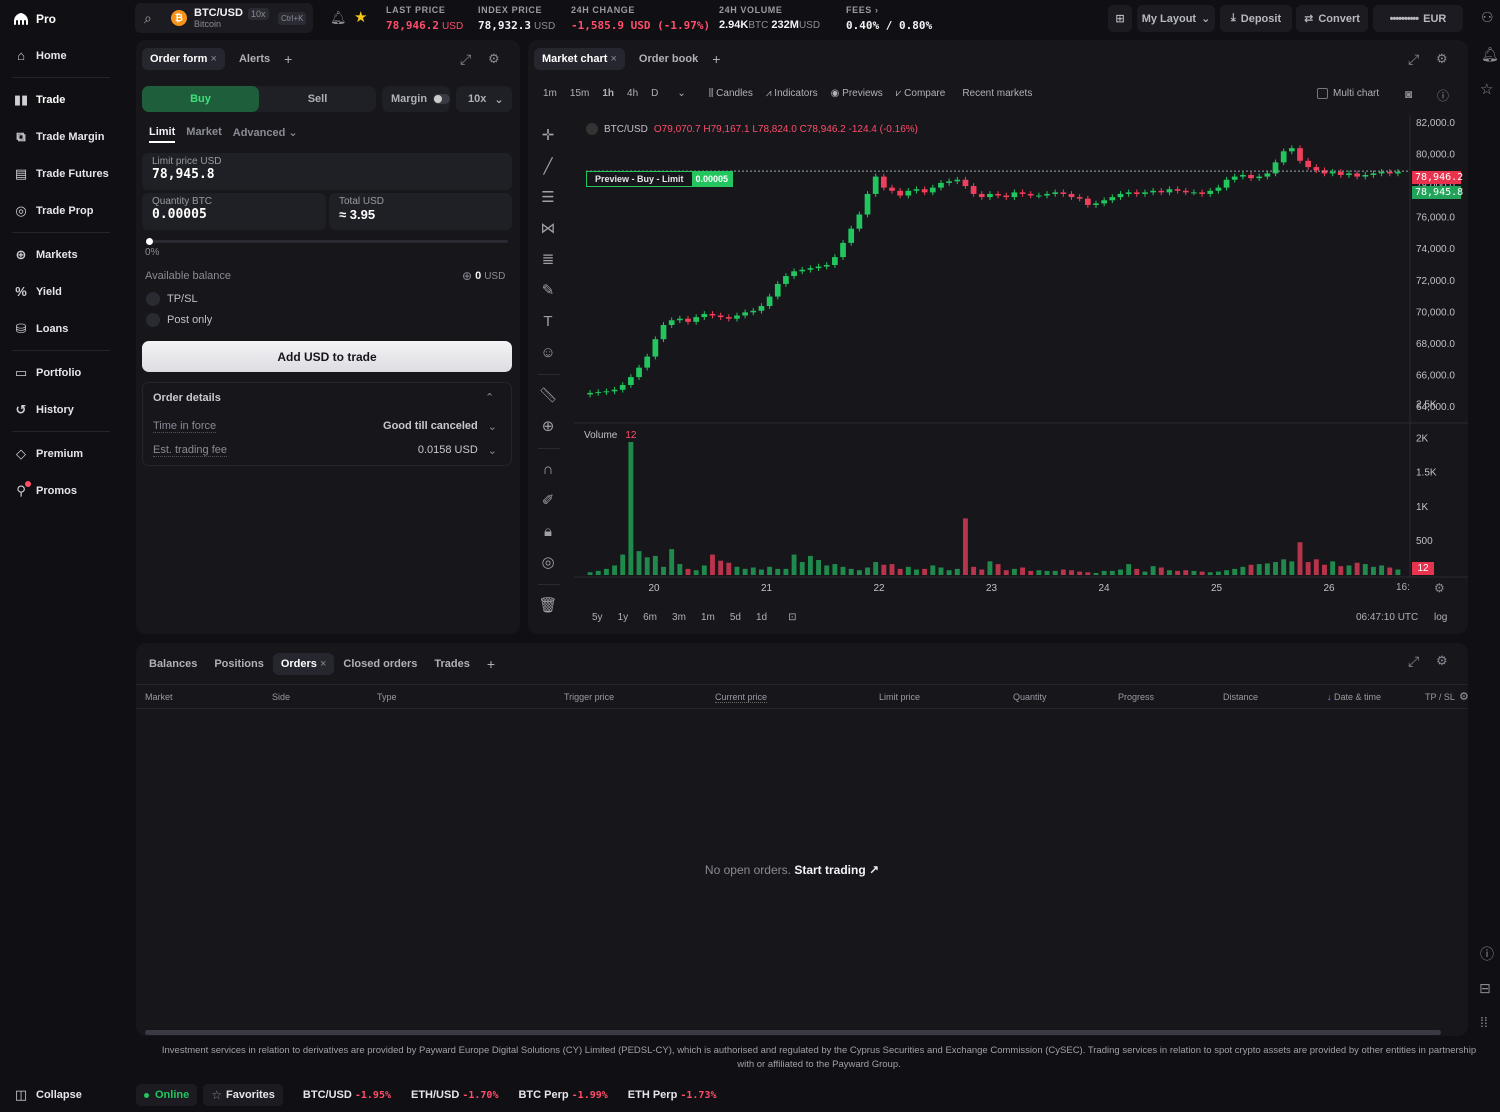 Image resolution: width=1500 pixels, height=1112 pixels. What do you see at coordinates (623, 617) in the screenshot?
I see `range-1y: 1y` at bounding box center [623, 617].